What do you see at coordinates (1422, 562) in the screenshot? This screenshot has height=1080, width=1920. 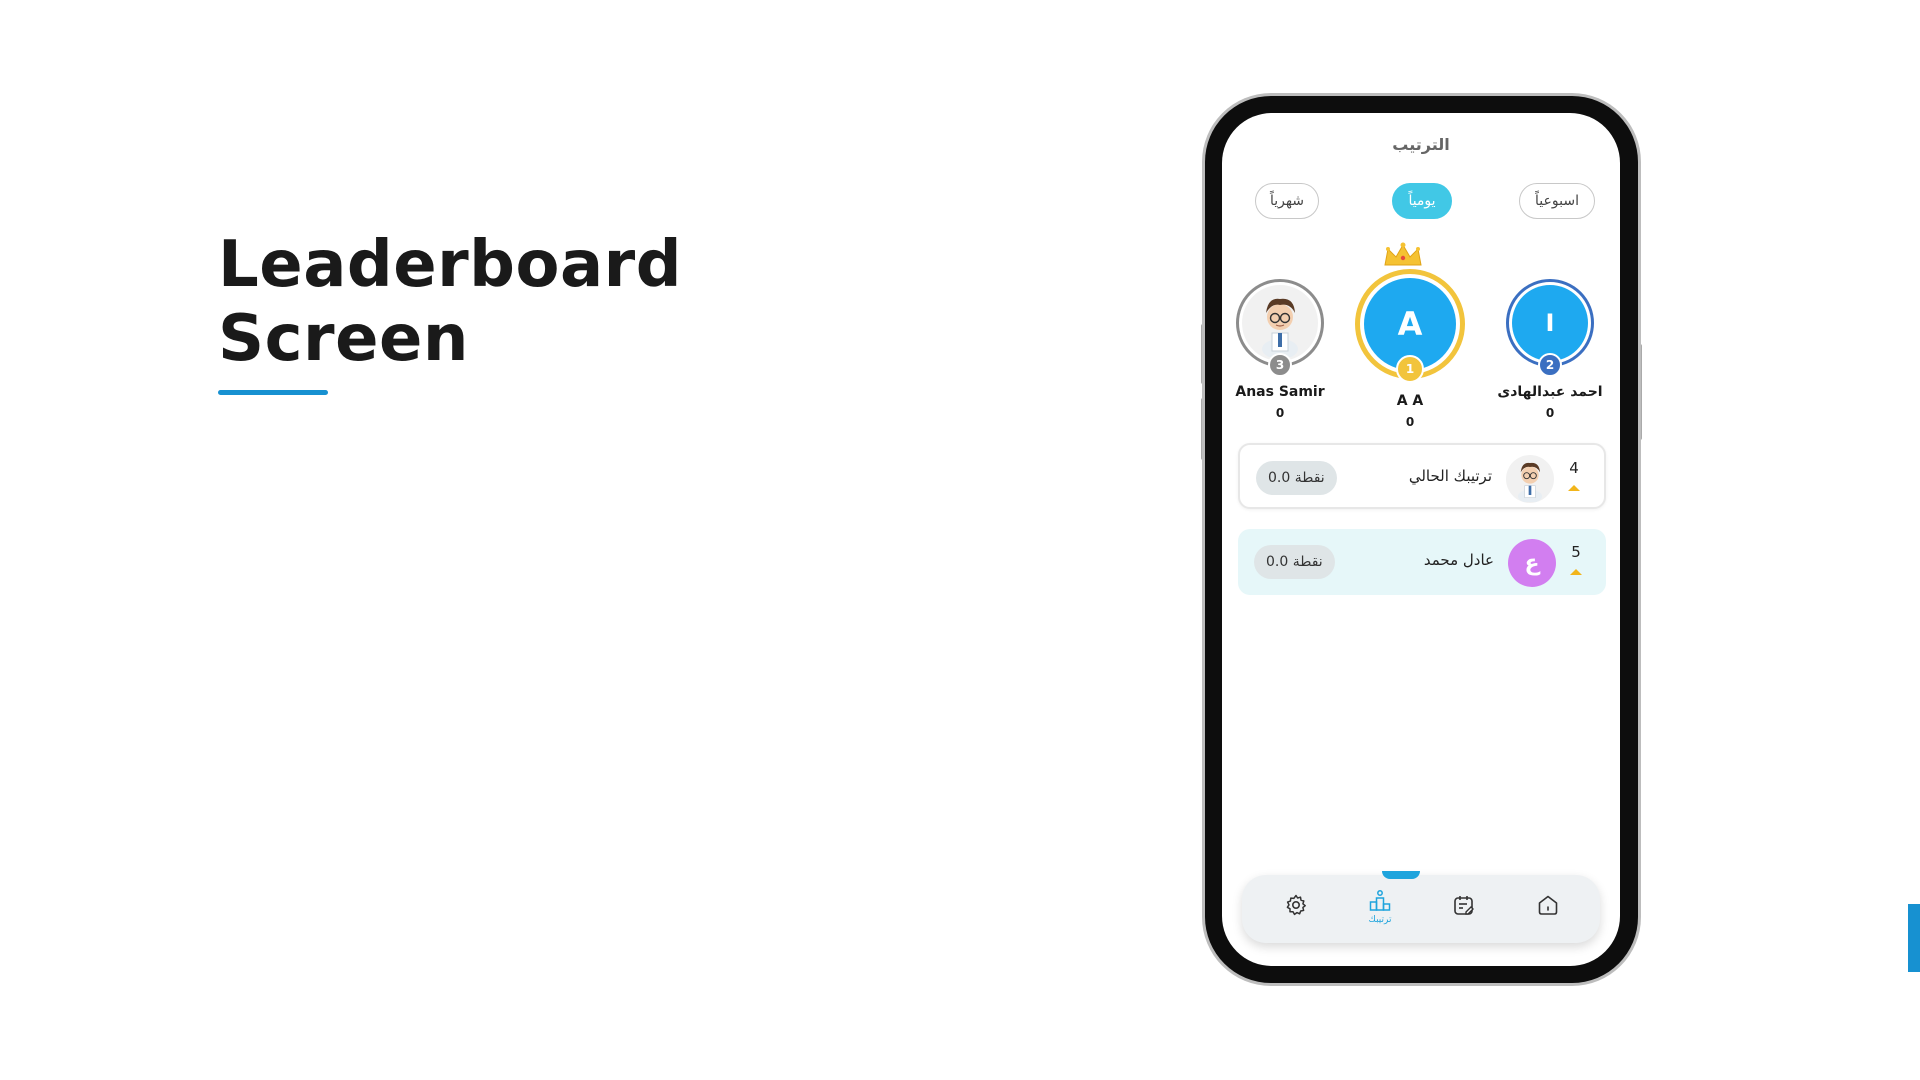 I see `leaderboard-row: 5 ع عادل محمد نقطة 0.0` at bounding box center [1422, 562].